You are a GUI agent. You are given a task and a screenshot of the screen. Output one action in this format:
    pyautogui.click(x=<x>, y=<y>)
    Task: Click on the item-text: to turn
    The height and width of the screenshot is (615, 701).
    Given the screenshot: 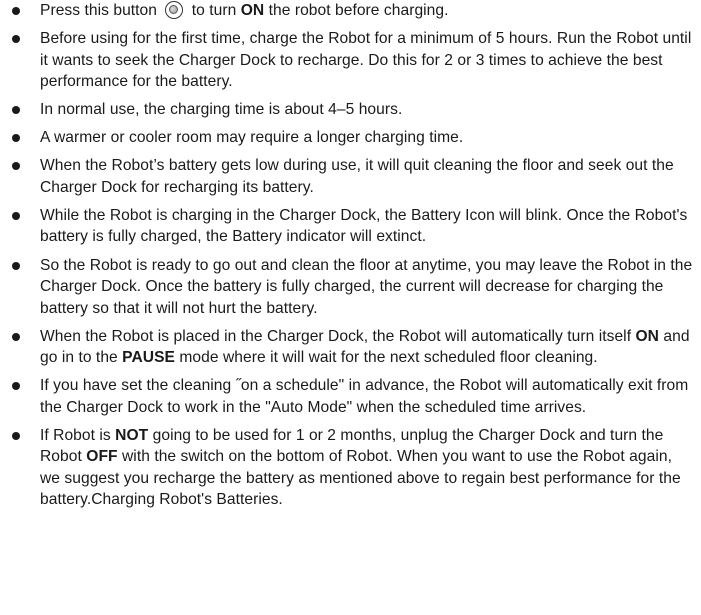 What is the action you would take?
    pyautogui.click(x=214, y=10)
    